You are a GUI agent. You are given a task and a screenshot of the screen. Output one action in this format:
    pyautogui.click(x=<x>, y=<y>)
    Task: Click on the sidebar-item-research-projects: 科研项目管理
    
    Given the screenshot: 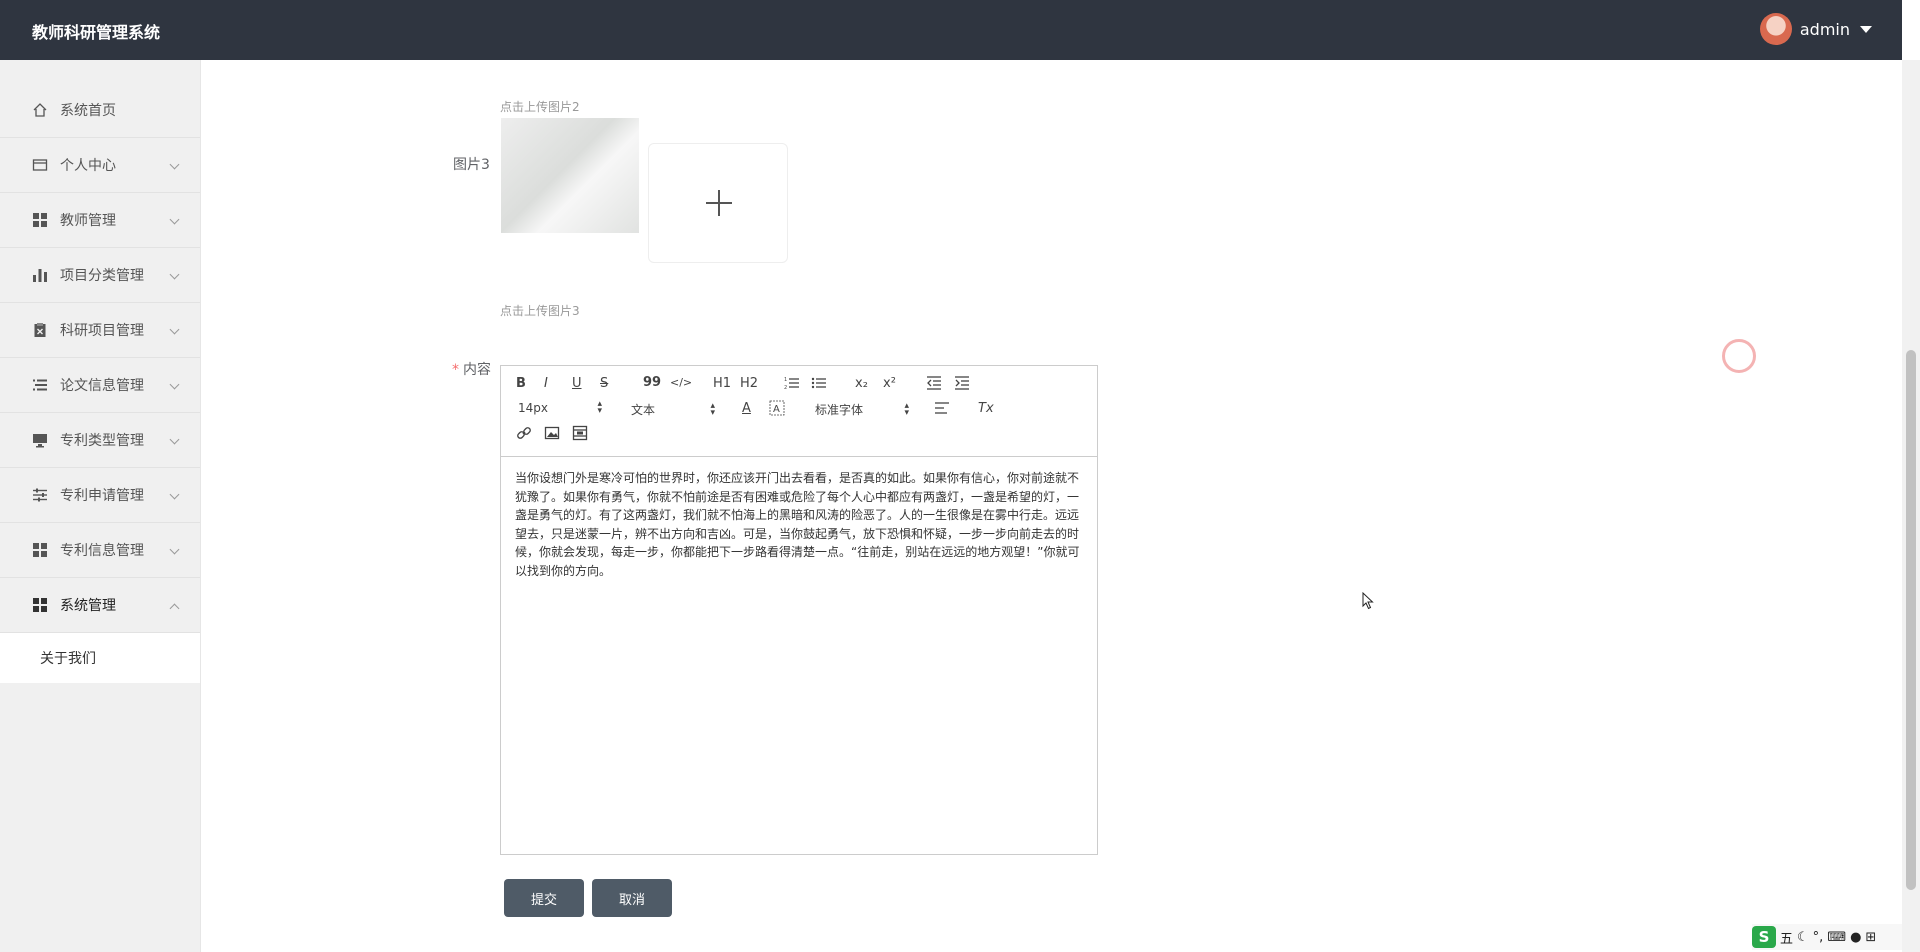 What is the action you would take?
    pyautogui.click(x=100, y=330)
    